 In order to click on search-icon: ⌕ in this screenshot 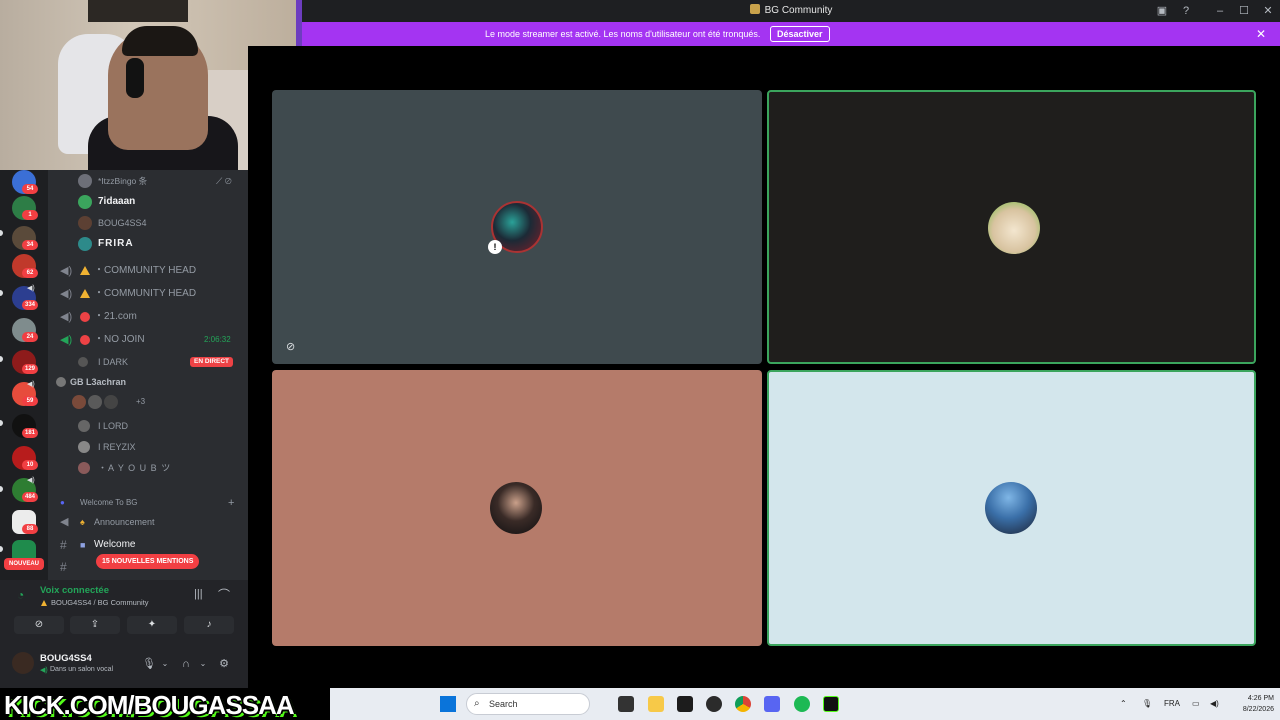, I will do `click(477, 703)`.